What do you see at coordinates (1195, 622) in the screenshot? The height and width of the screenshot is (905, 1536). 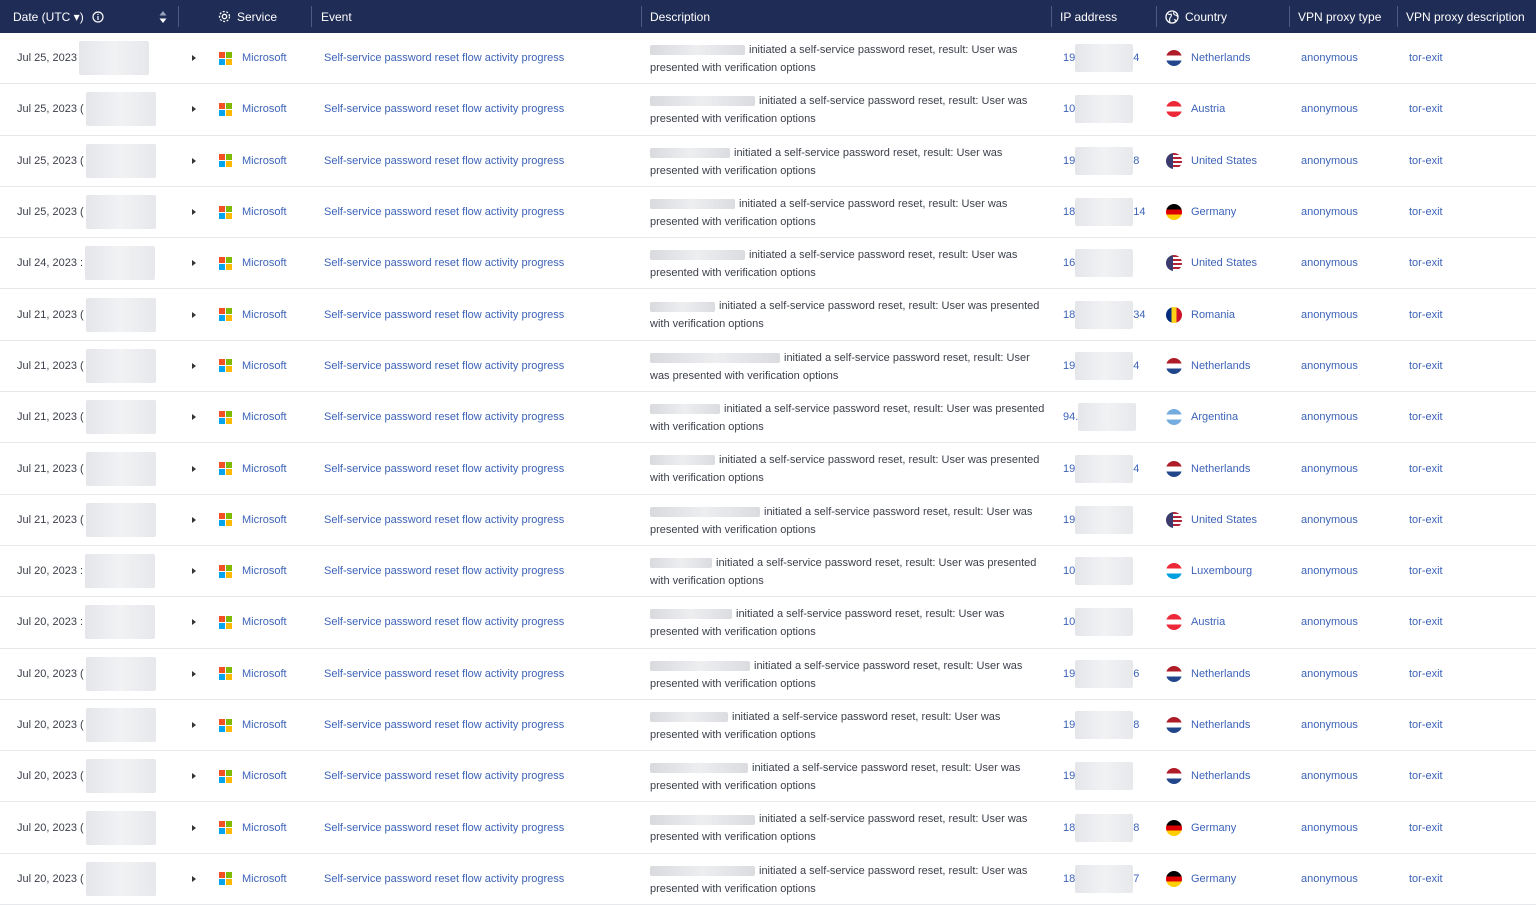 I see `country-cell: Austria` at bounding box center [1195, 622].